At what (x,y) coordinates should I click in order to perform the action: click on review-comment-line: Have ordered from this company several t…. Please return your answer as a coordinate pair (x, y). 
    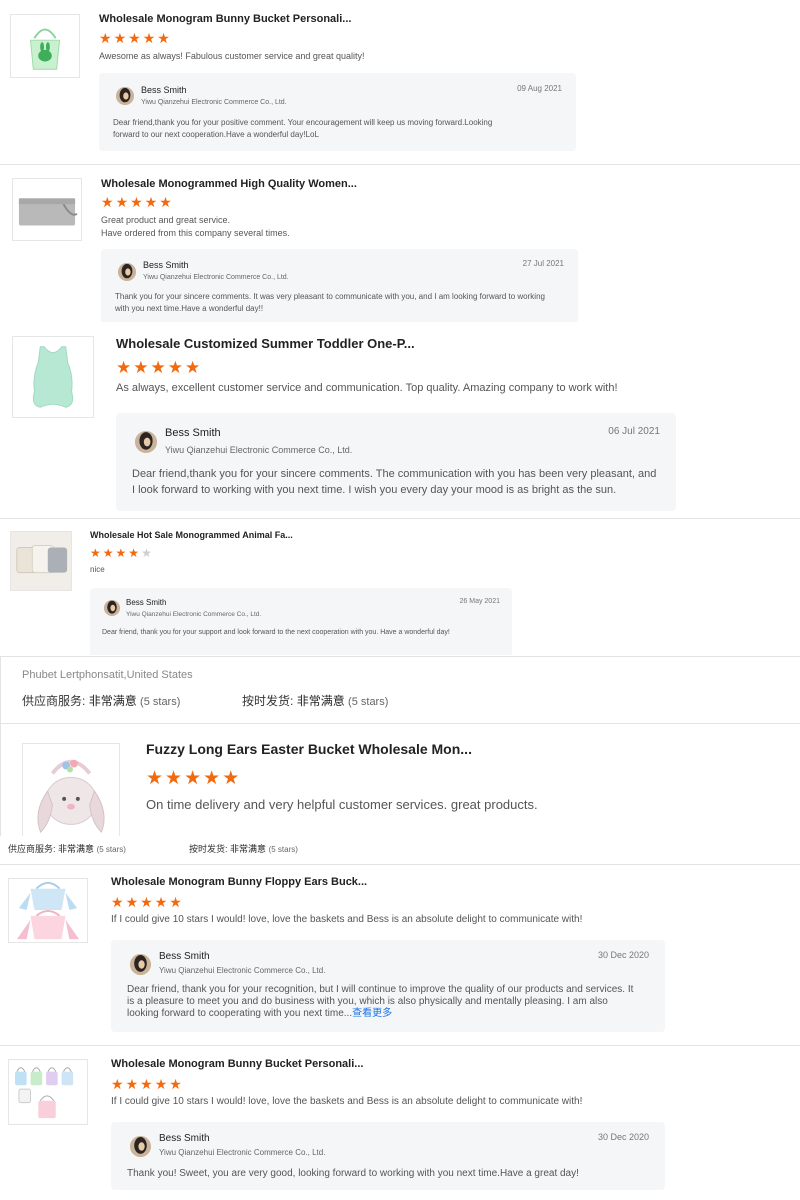
    Looking at the image, I should click on (195, 232).